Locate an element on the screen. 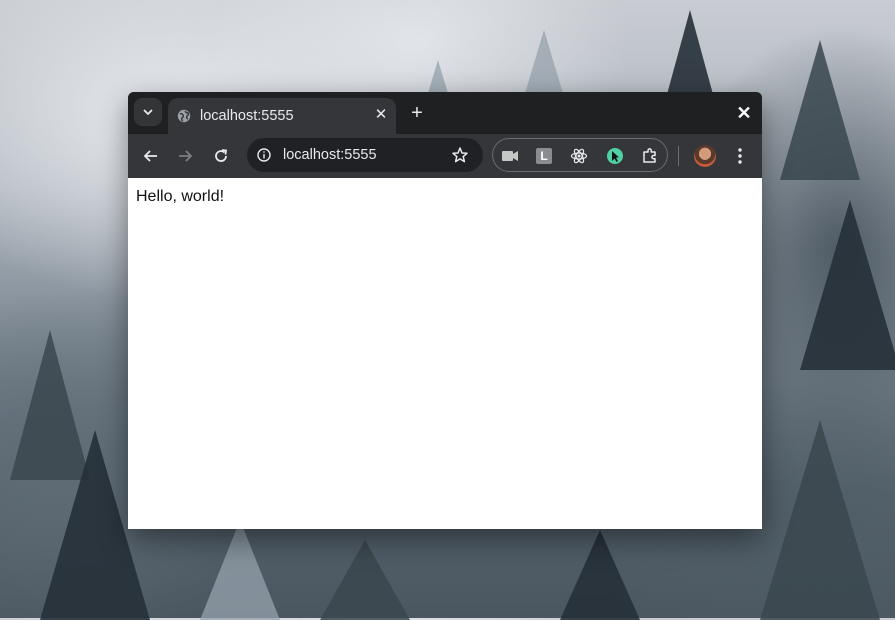 The width and height of the screenshot is (895, 620). chevron-down-icon is located at coordinates (148, 112).